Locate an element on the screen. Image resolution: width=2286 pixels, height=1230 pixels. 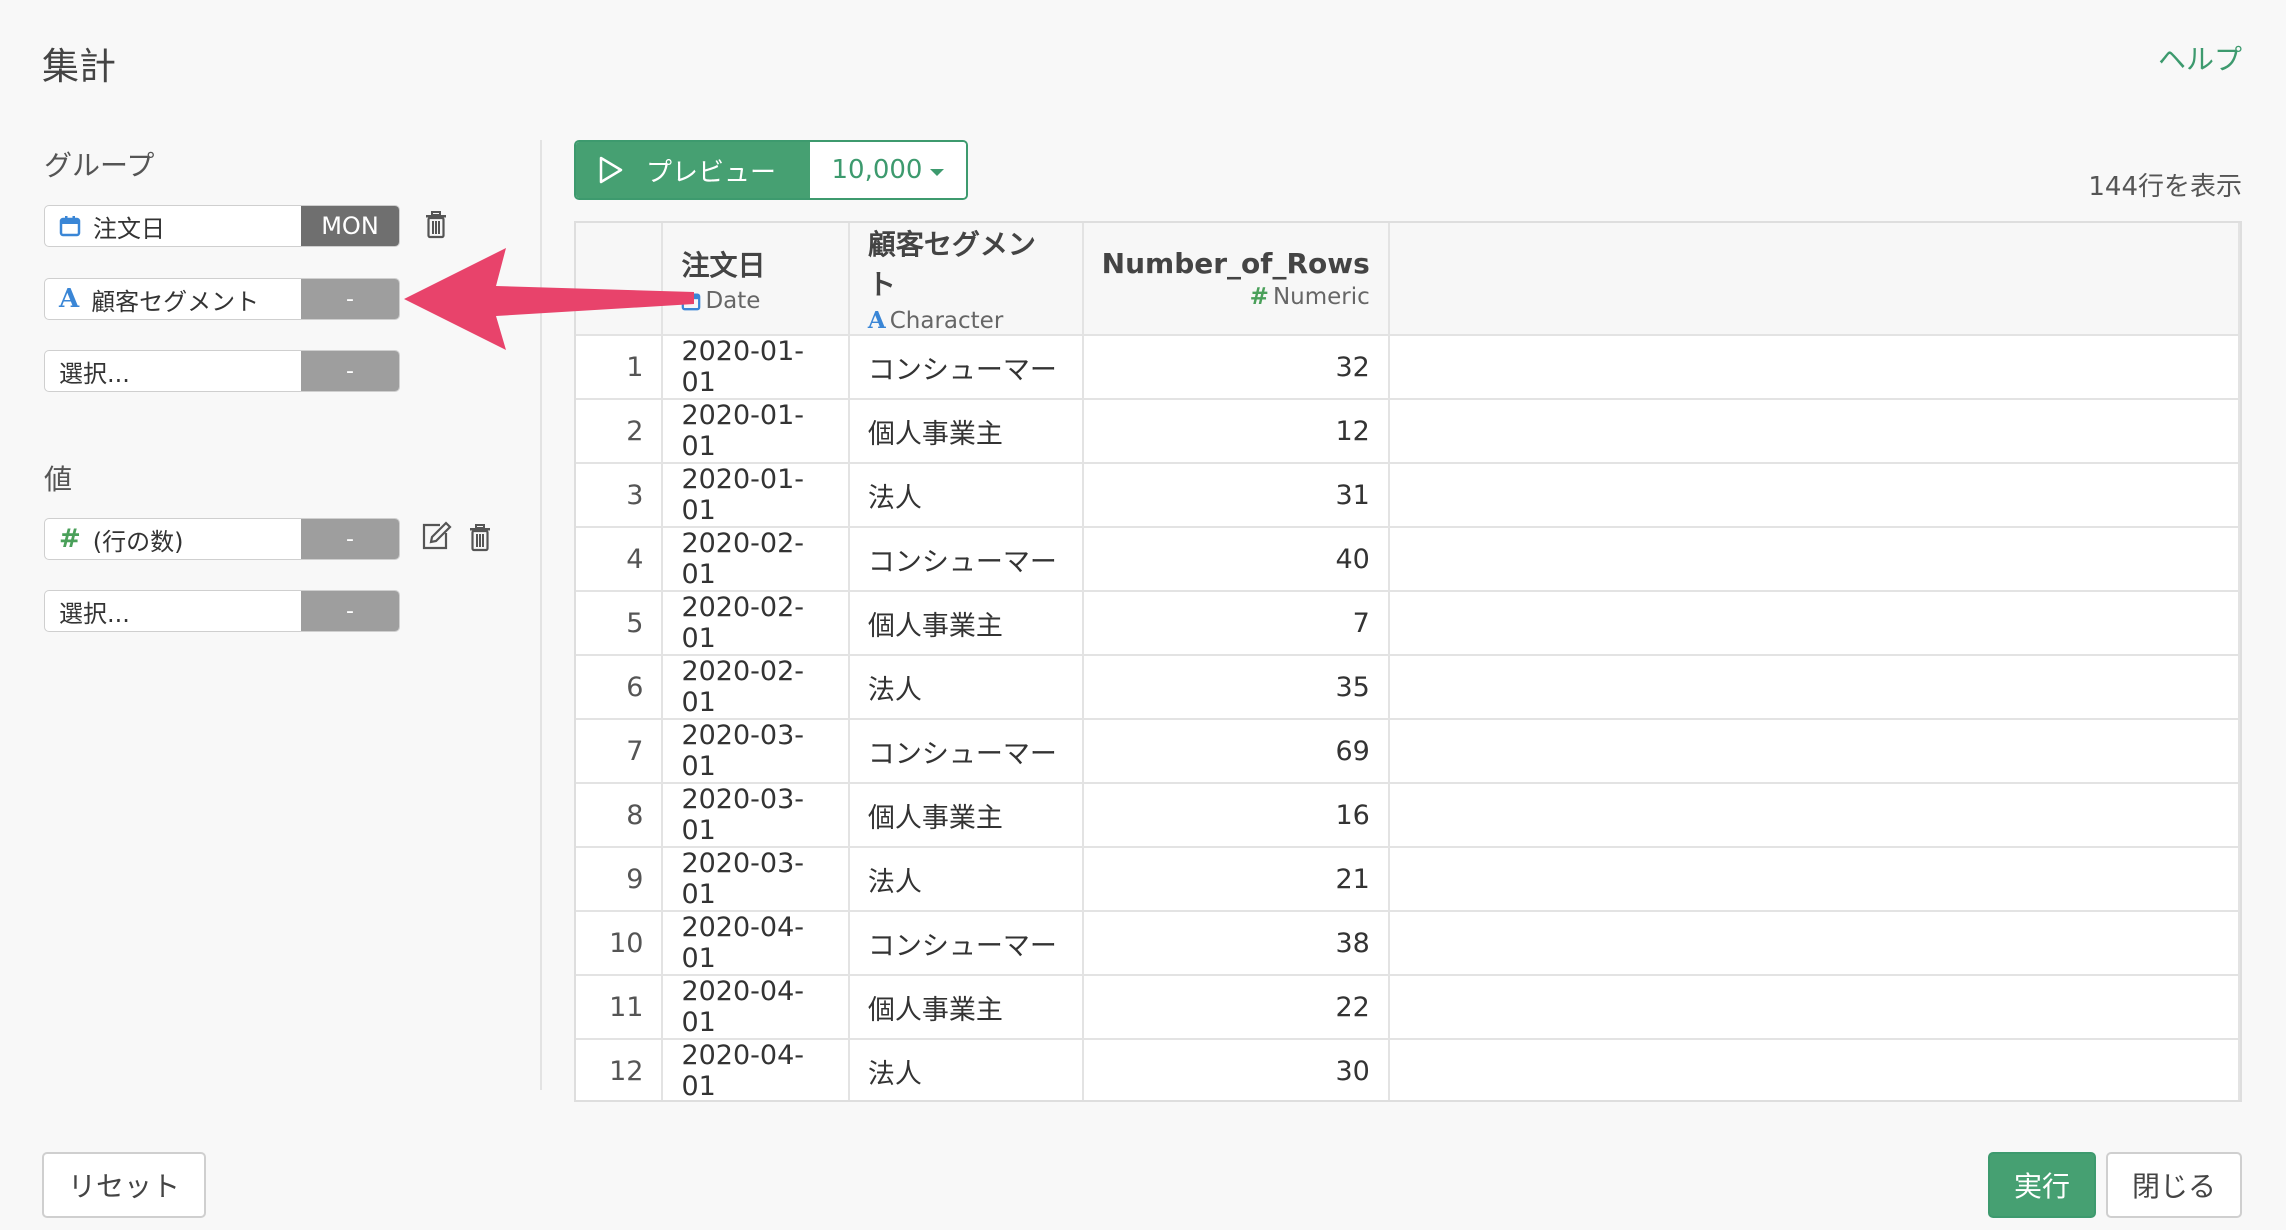
preview-button-group: プレビュー 10,000 is located at coordinates (771, 170).